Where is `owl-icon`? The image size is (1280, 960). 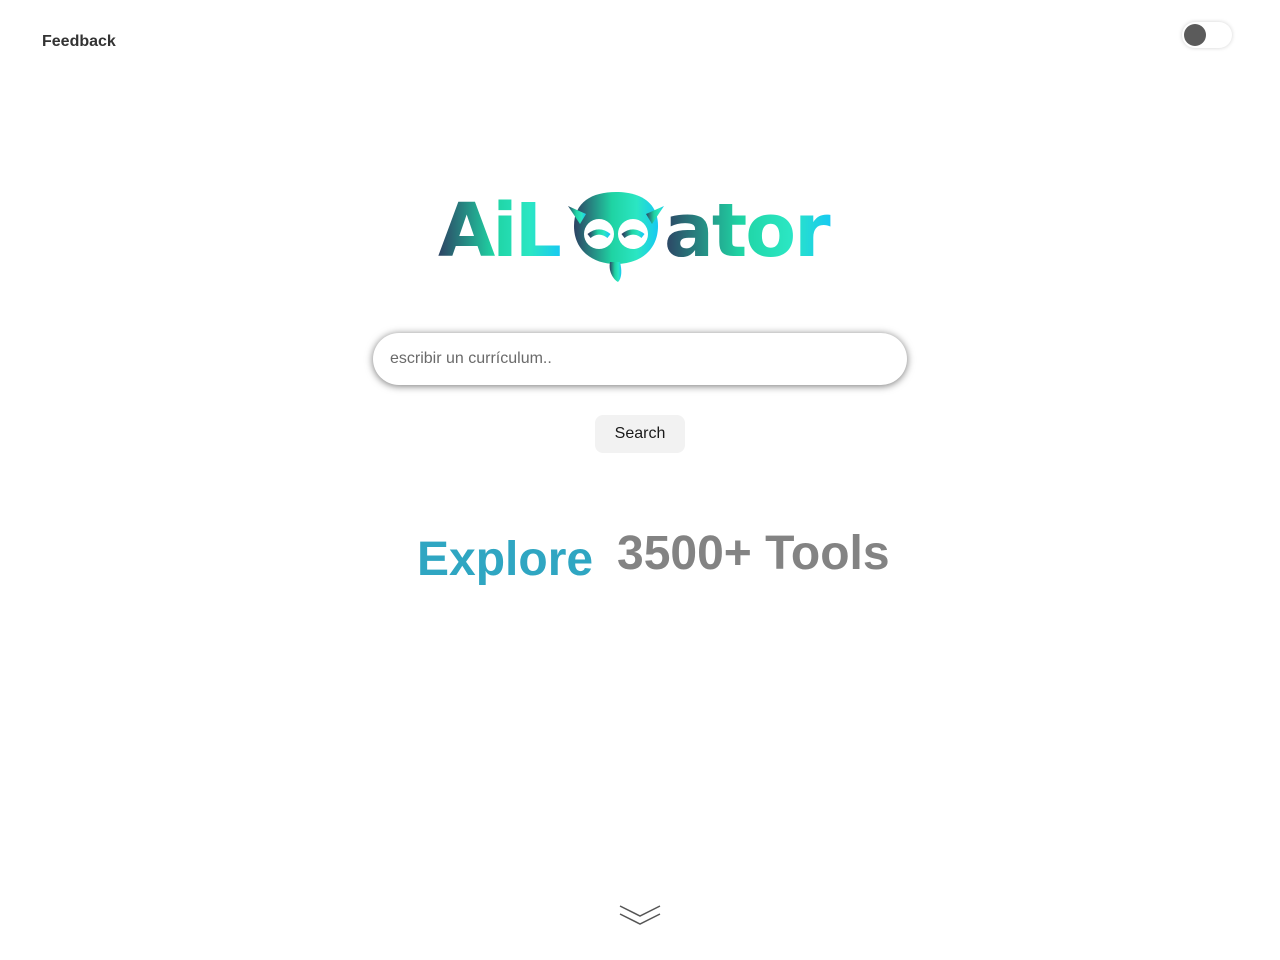
owl-icon is located at coordinates (616, 237).